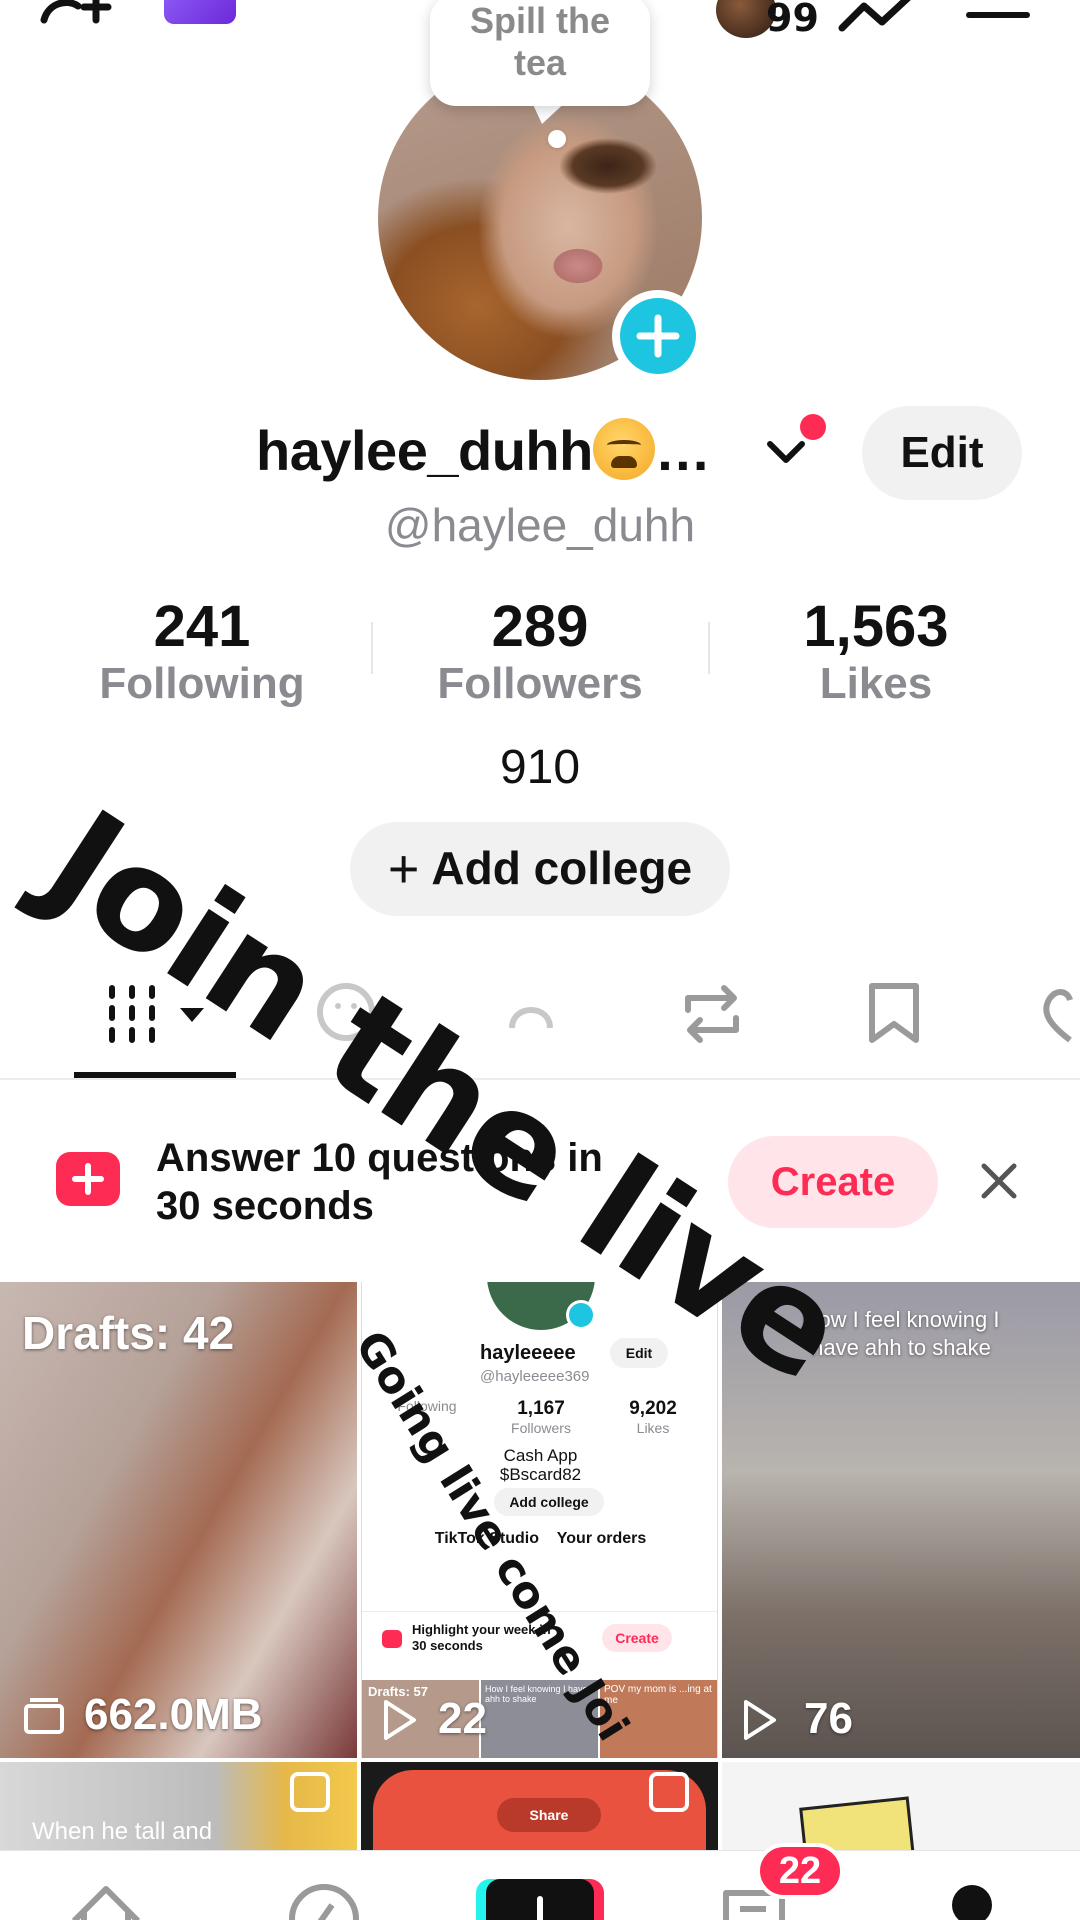 The width and height of the screenshot is (1080, 1920). What do you see at coordinates (878, 18) in the screenshot?
I see `analytics-icon` at bounding box center [878, 18].